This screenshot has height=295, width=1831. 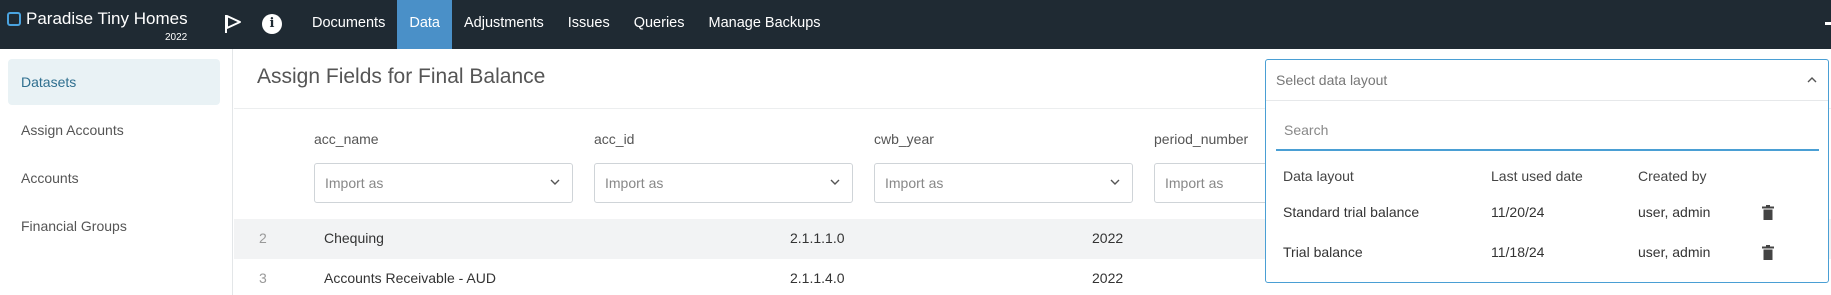 I want to click on sidebar-item-accounts: Accounts, so click(x=114, y=178).